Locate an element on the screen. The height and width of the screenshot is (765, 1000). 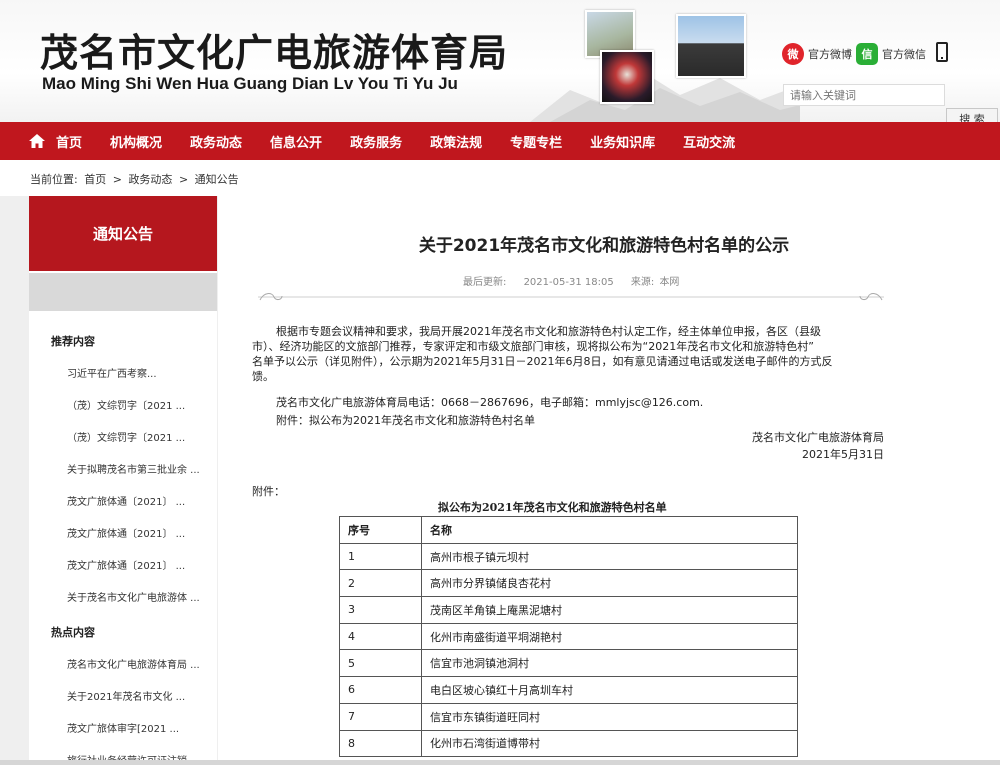
article-meta: 最后更新: 2021-05-31 18:05 来源: 本网 is located at coordinates (578, 280).